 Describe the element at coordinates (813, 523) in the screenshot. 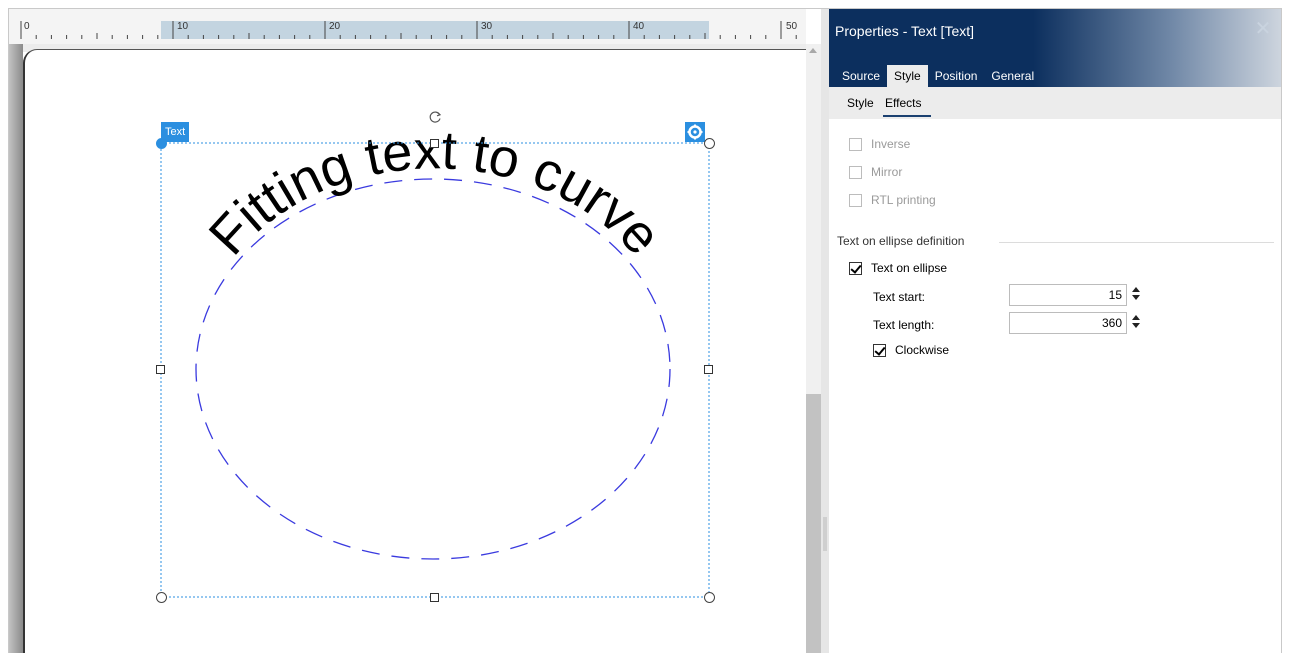

I see `scrollbar-thumb` at that location.